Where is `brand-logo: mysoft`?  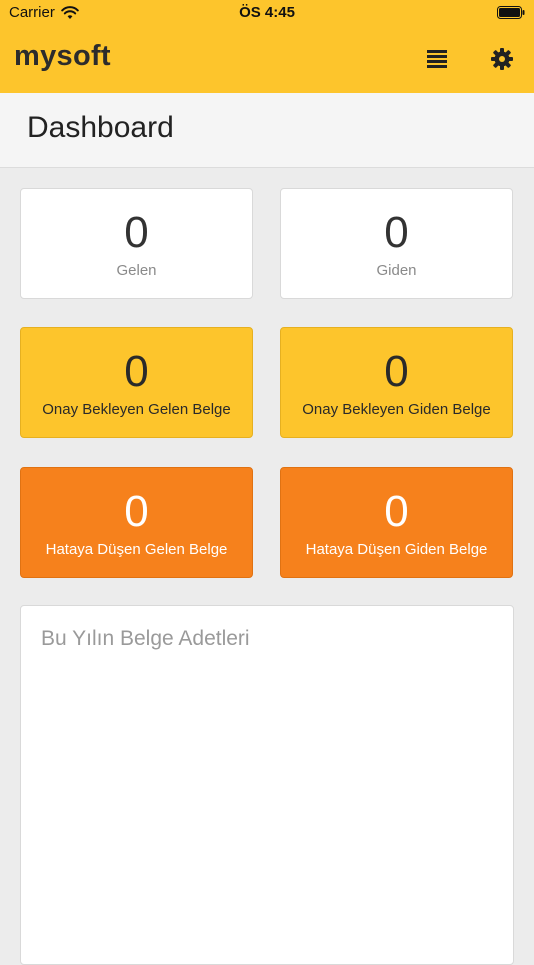 brand-logo: mysoft is located at coordinates (62, 56).